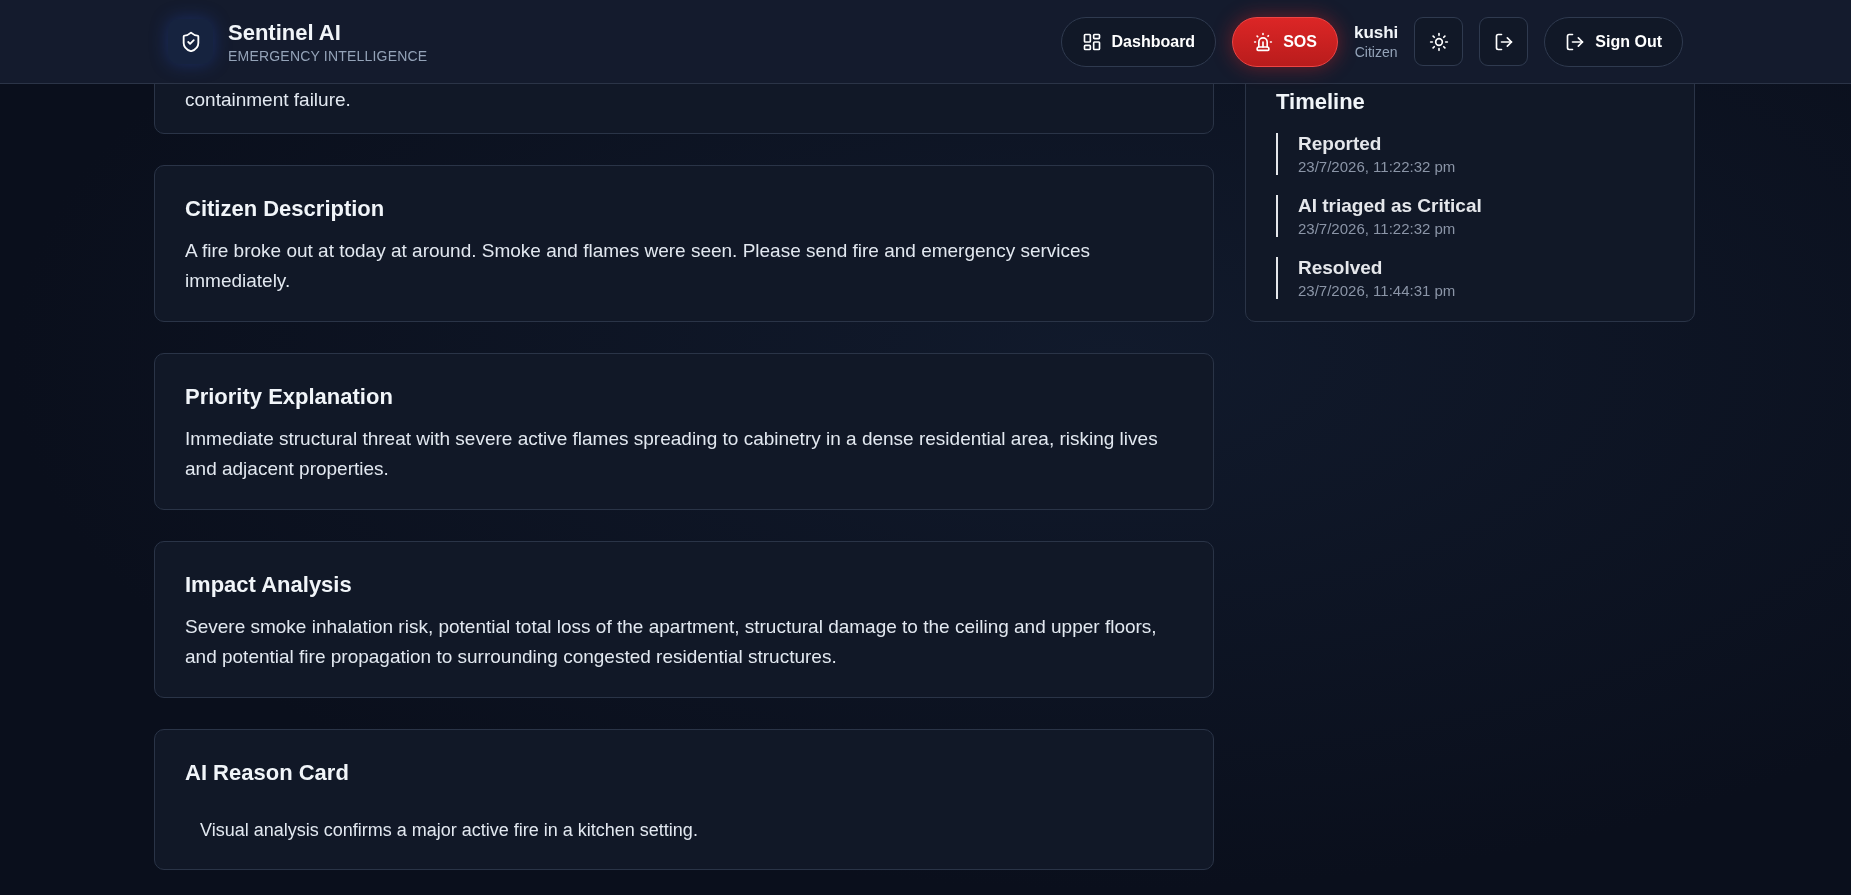 Image resolution: width=1851 pixels, height=895 pixels. What do you see at coordinates (1263, 41) in the screenshot?
I see `siren-icon` at bounding box center [1263, 41].